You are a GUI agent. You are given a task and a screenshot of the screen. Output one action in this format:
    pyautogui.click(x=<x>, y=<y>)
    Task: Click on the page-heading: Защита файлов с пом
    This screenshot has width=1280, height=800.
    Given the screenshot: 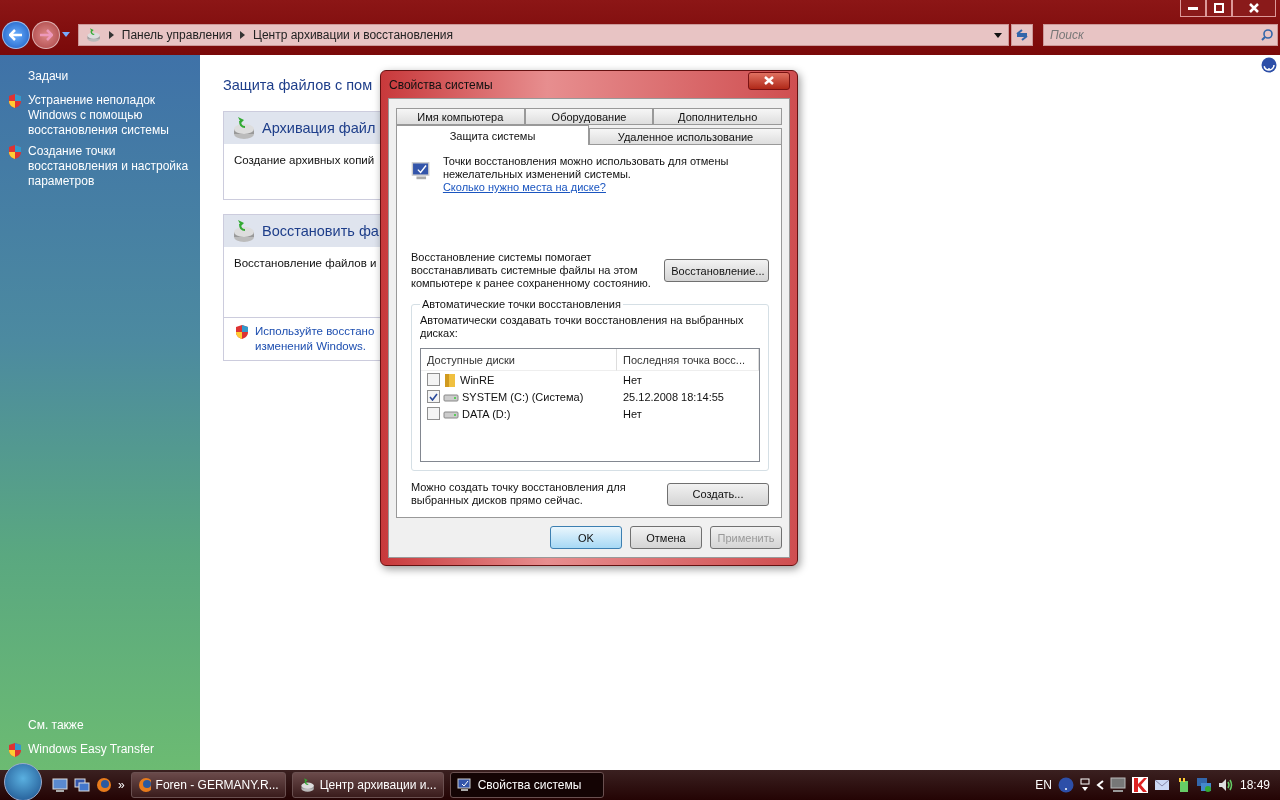 What is the action you would take?
    pyautogui.click(x=298, y=85)
    